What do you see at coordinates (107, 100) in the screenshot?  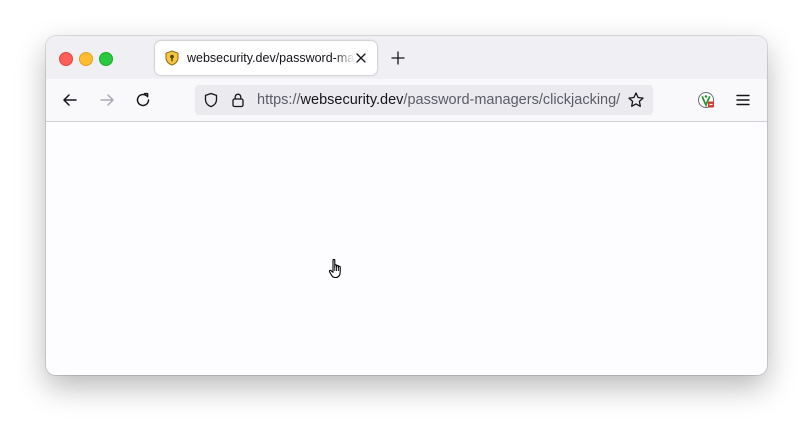 I see `arrow-right-icon` at bounding box center [107, 100].